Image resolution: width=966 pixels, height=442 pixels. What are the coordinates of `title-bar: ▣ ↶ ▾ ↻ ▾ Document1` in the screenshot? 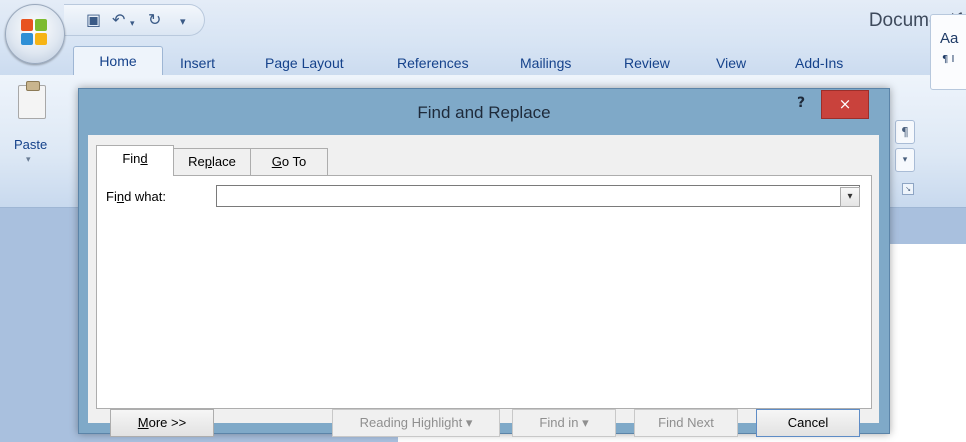 It's located at (483, 32).